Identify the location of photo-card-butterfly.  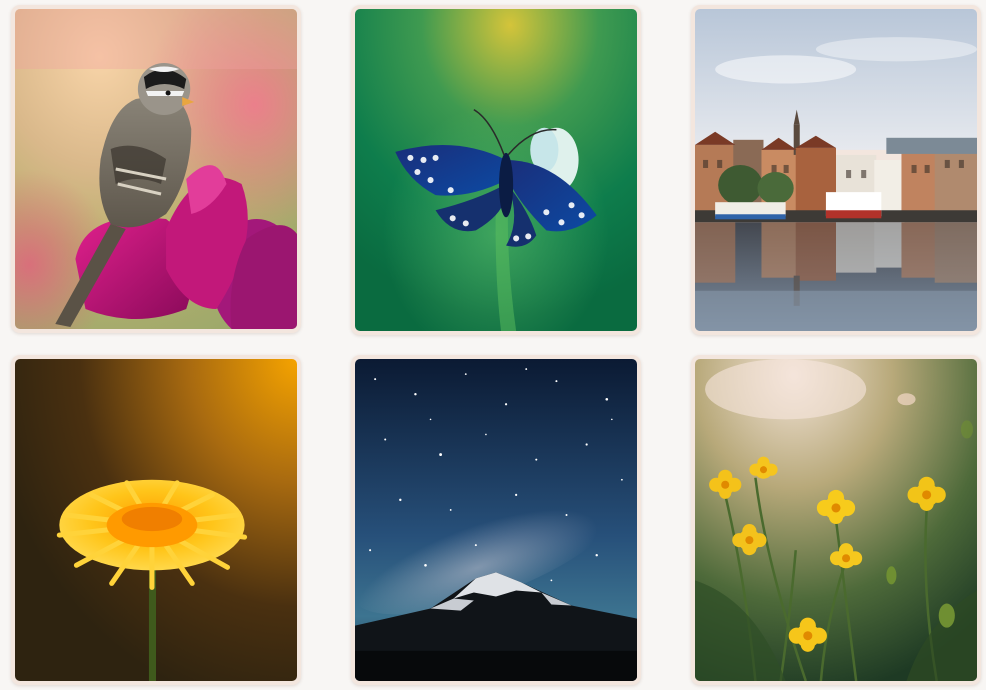
(496, 170).